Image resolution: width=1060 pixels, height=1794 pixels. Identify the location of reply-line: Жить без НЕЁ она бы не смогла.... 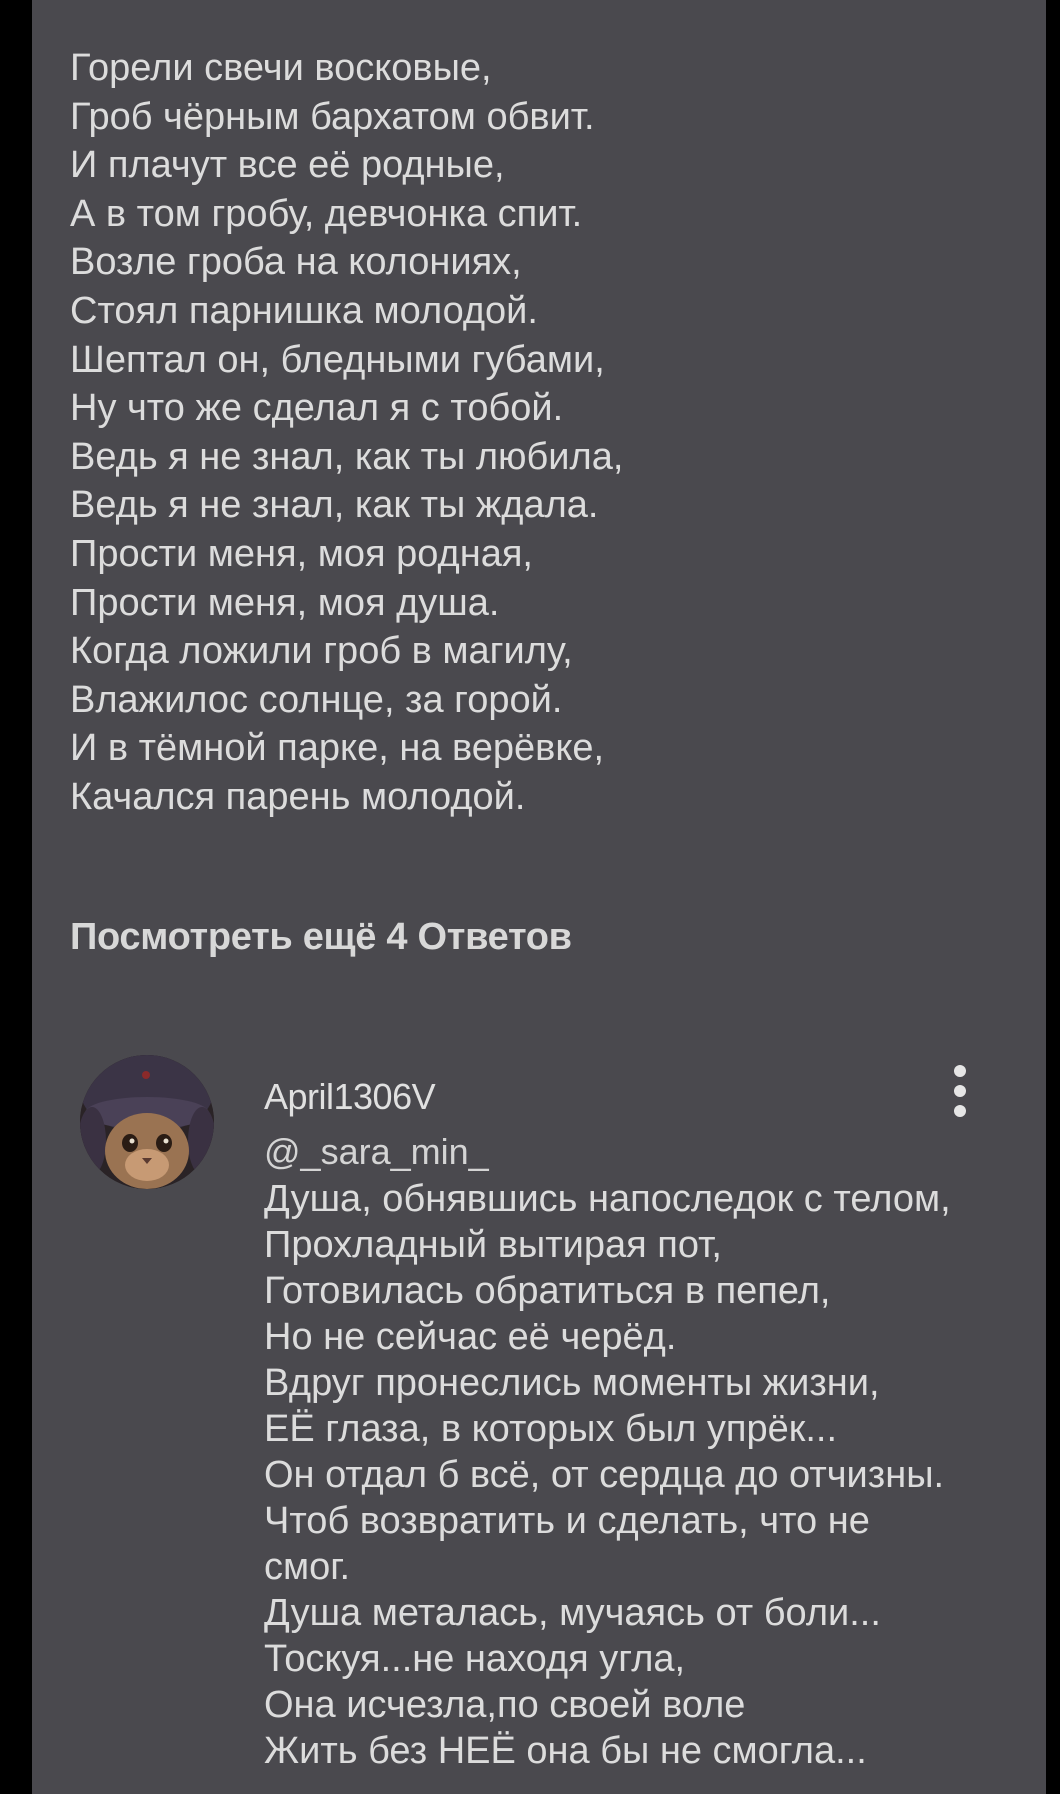
(565, 1751).